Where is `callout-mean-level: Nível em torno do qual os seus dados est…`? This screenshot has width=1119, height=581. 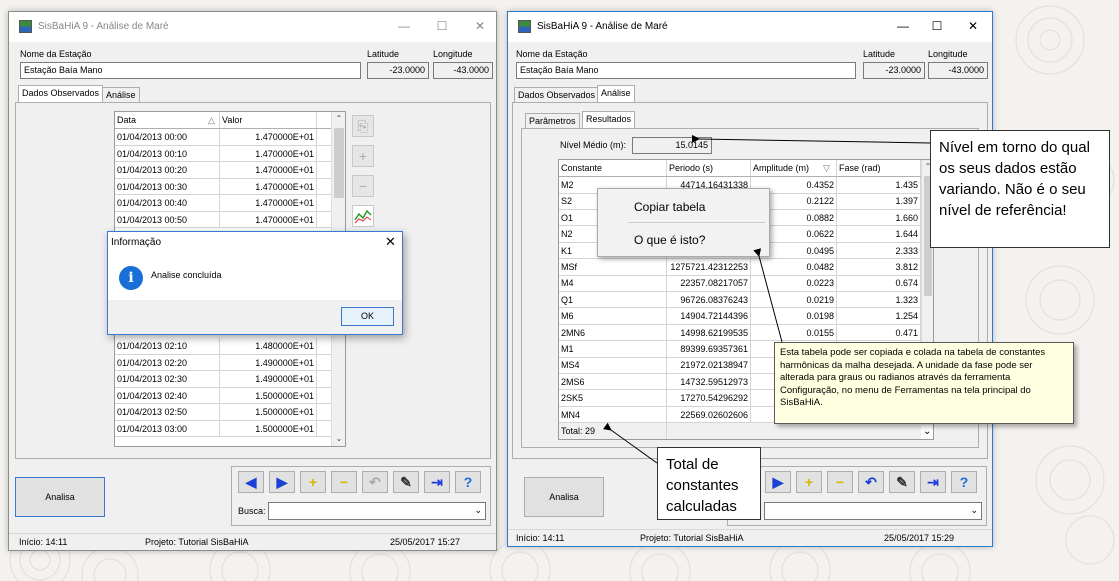
callout-mean-level: Nível em torno do qual os seus dados est… is located at coordinates (1020, 189).